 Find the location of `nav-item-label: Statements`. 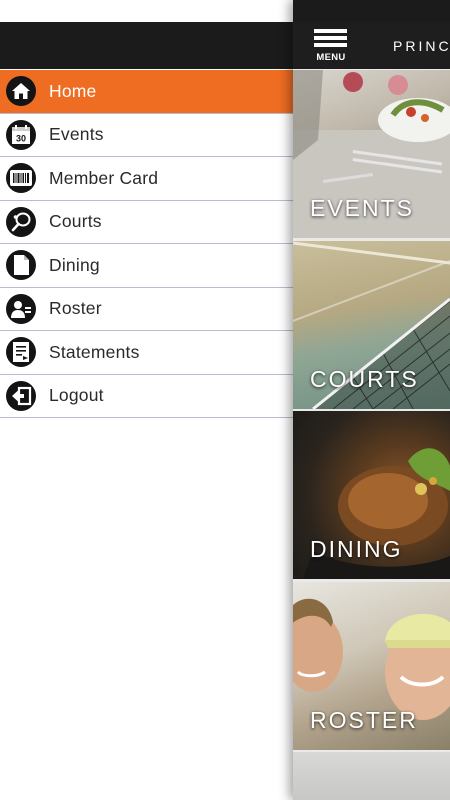

nav-item-label: Statements is located at coordinates (94, 351).